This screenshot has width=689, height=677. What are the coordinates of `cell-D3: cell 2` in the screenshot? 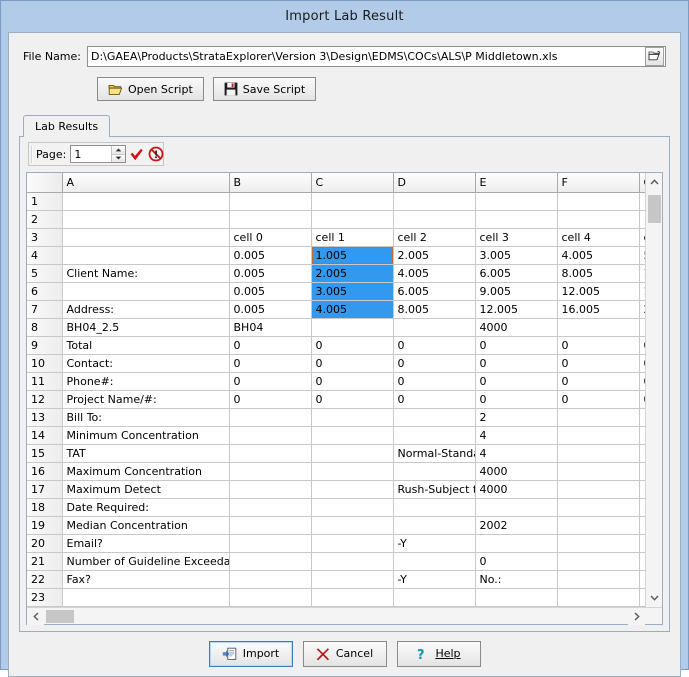 It's located at (434, 237).